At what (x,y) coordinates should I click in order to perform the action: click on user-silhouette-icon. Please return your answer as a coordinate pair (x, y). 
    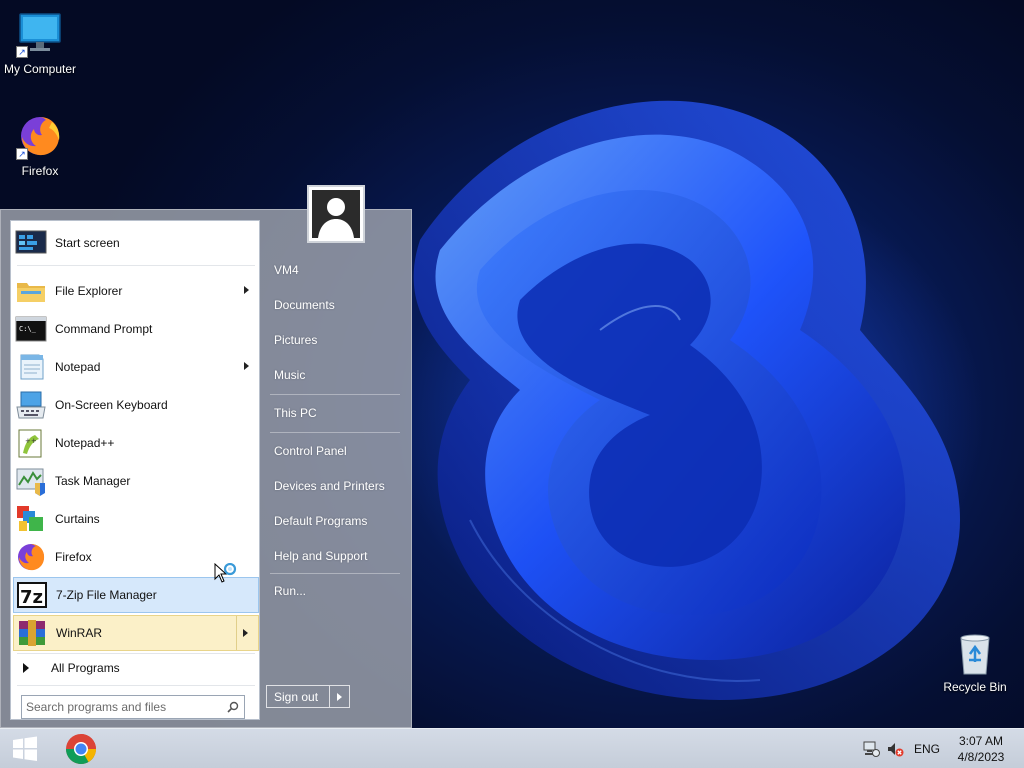
    Looking at the image, I should click on (336, 214).